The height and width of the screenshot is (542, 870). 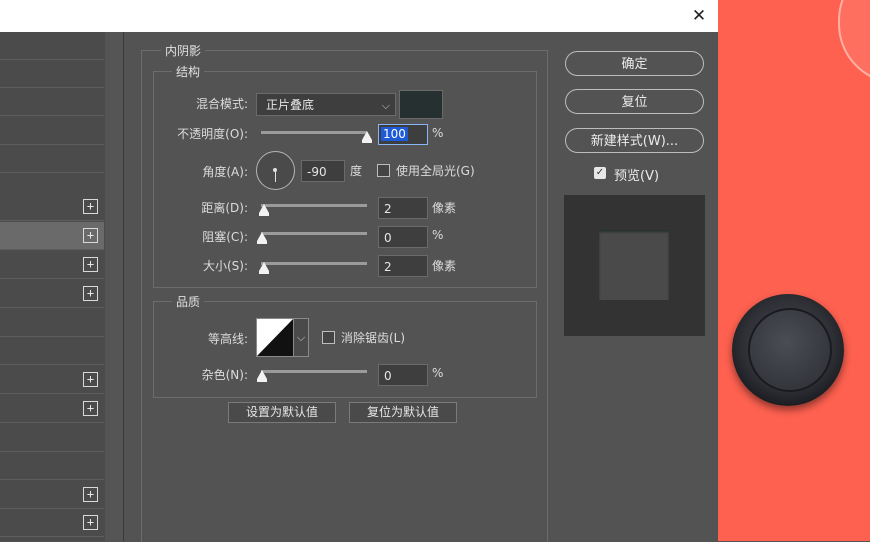 What do you see at coordinates (275, 337) in the screenshot?
I see `contour-preview` at bounding box center [275, 337].